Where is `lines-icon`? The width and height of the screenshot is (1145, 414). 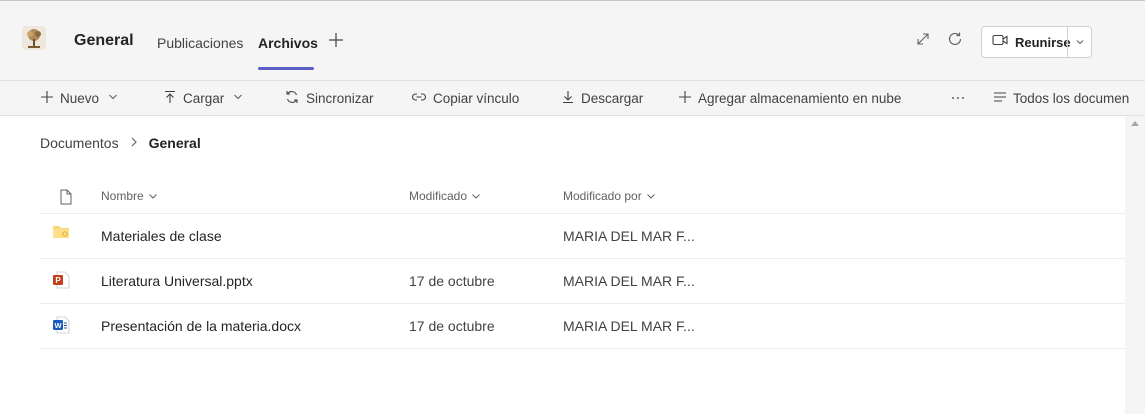
lines-icon is located at coordinates (1000, 98).